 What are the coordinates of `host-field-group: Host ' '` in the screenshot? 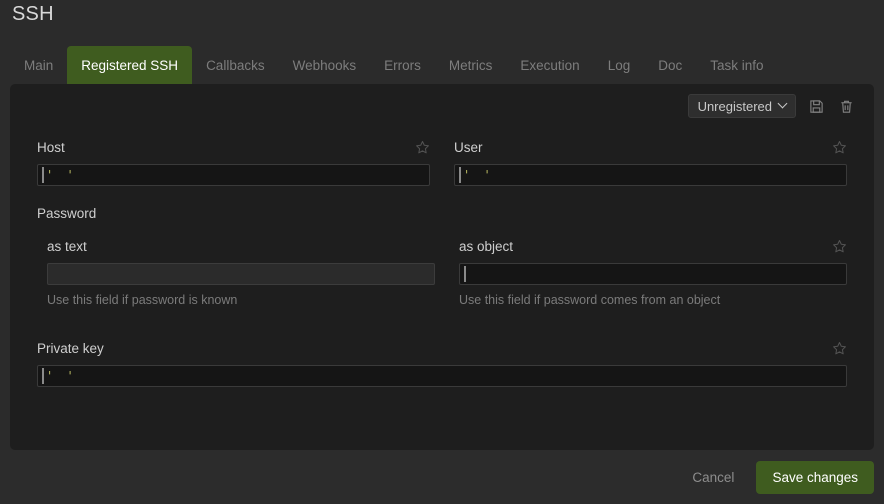 It's located at (233, 161).